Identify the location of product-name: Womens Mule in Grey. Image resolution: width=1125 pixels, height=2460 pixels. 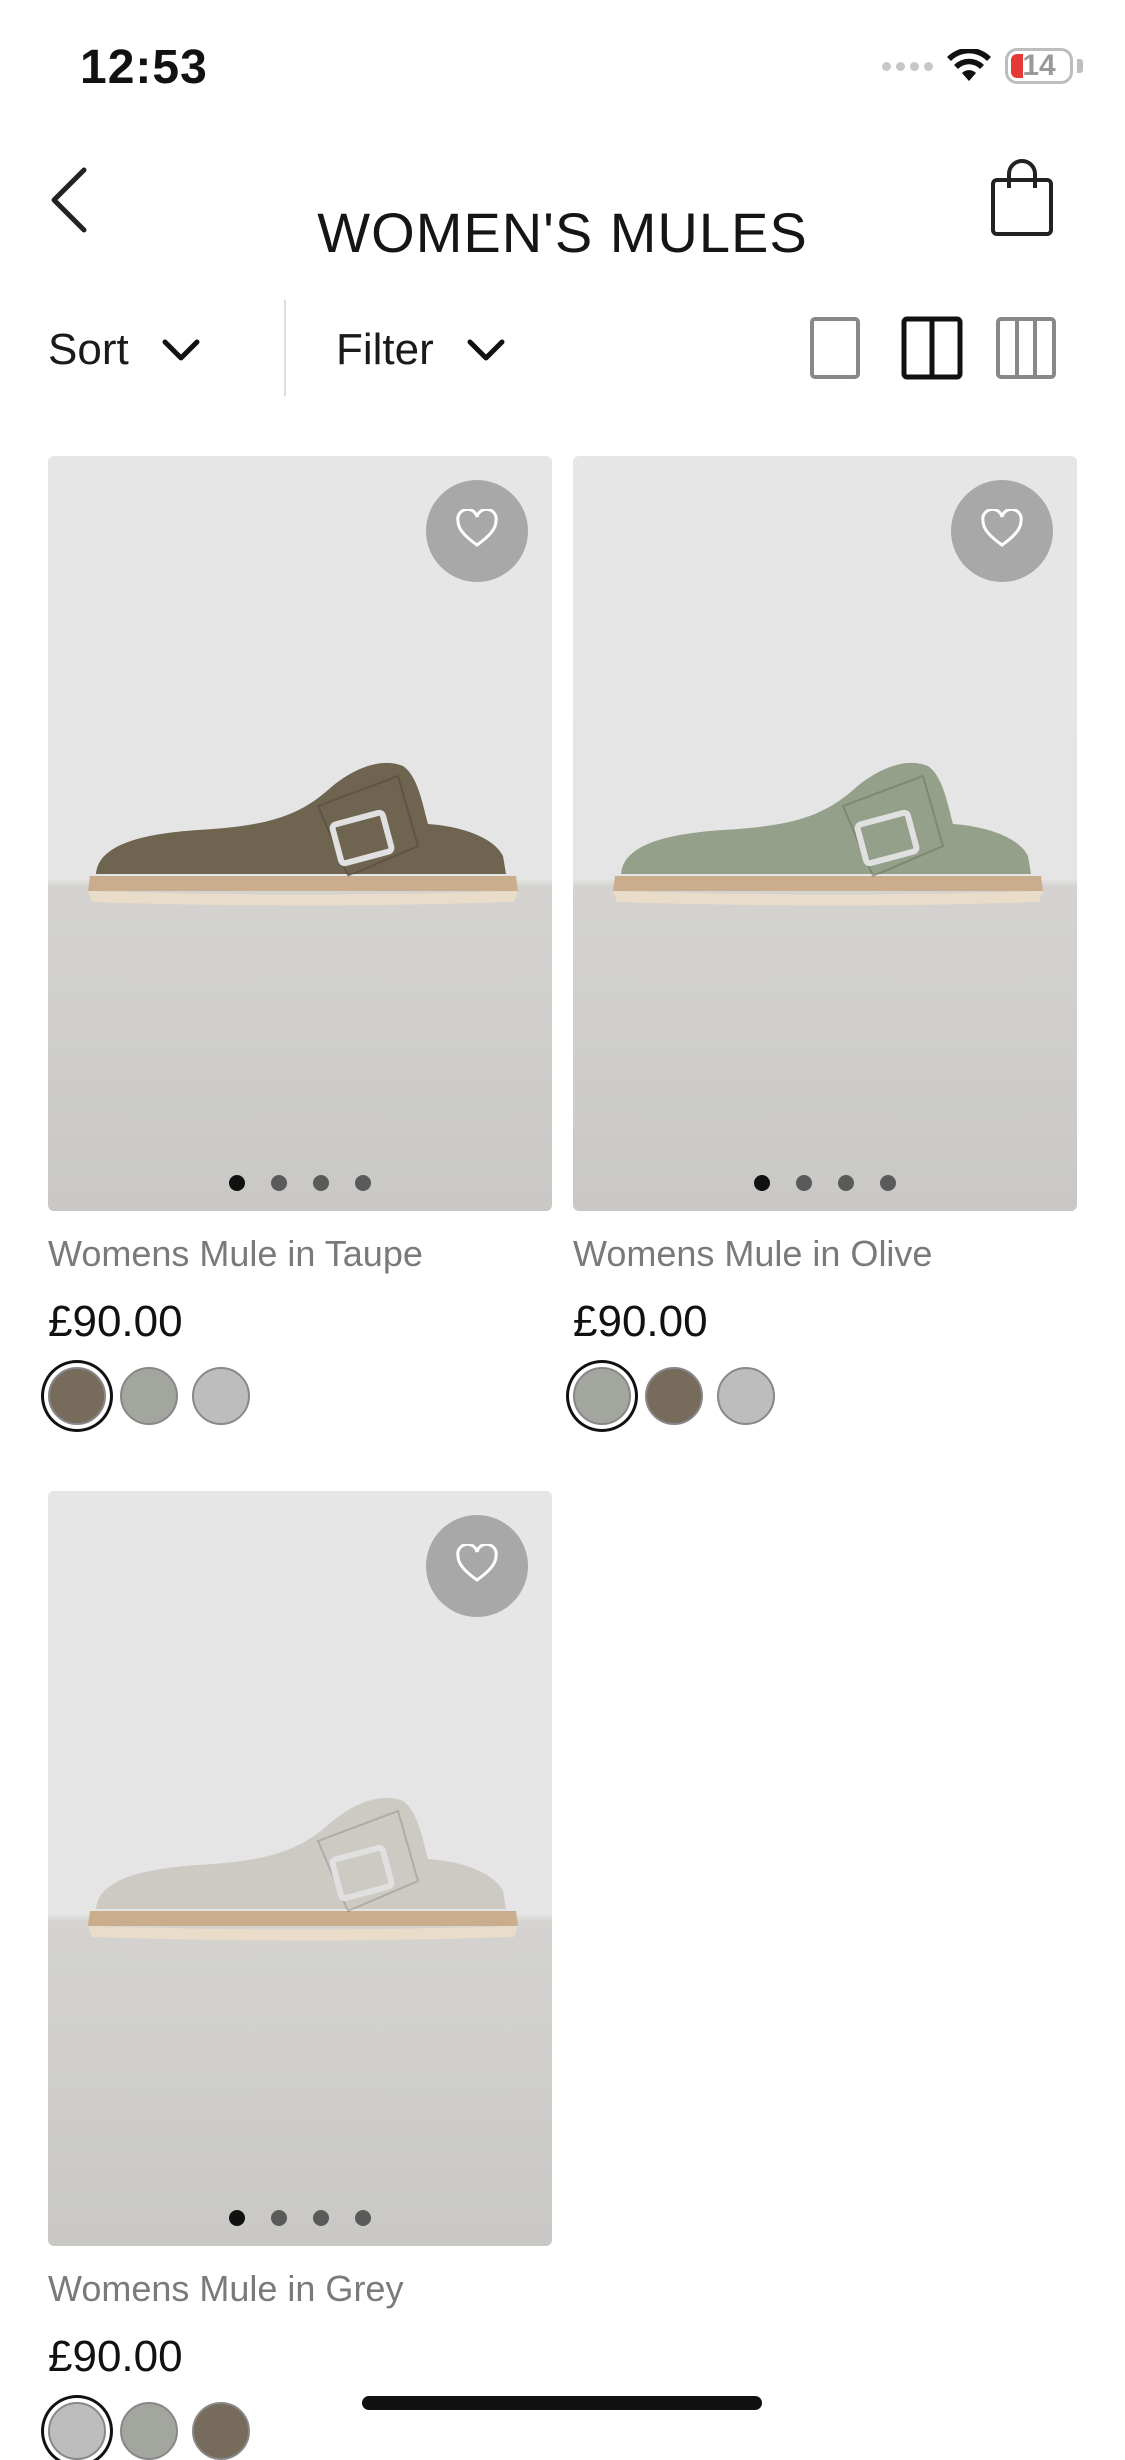
(300, 2289).